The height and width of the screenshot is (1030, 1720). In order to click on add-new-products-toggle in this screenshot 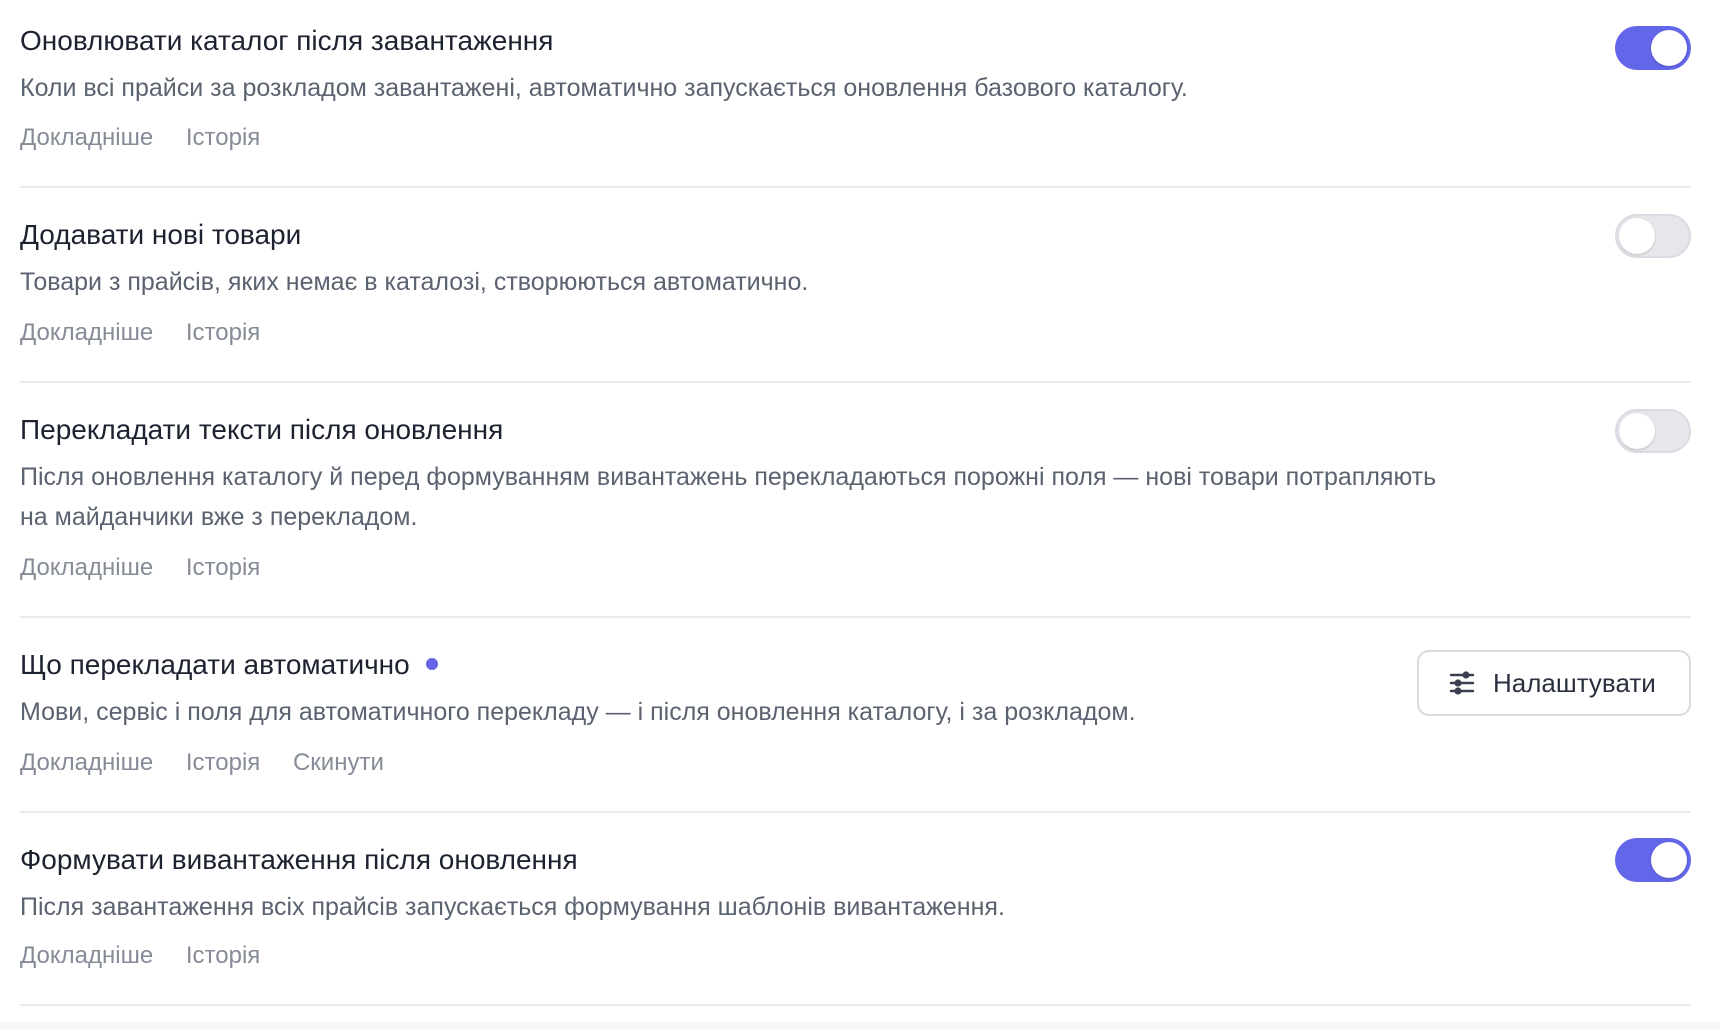, I will do `click(1653, 236)`.